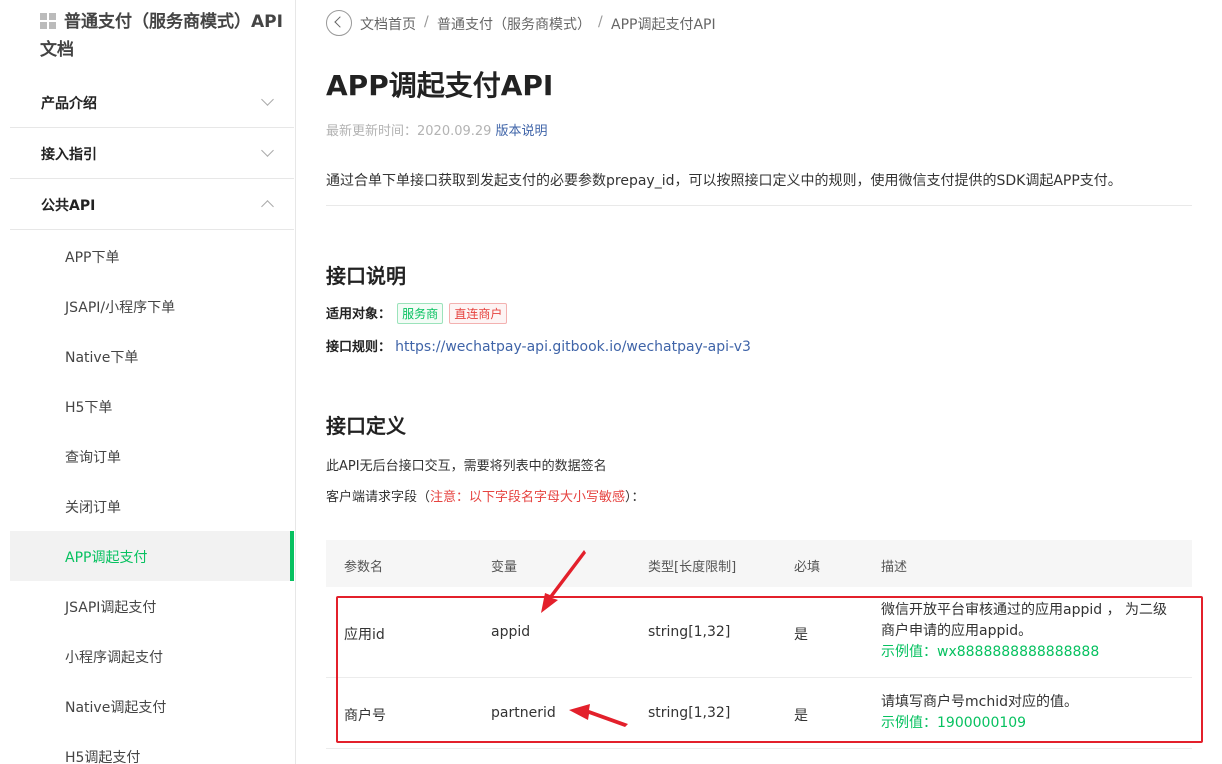 This screenshot has width=1222, height=764. I want to click on arrow-partnerid-icon, so click(598, 715).